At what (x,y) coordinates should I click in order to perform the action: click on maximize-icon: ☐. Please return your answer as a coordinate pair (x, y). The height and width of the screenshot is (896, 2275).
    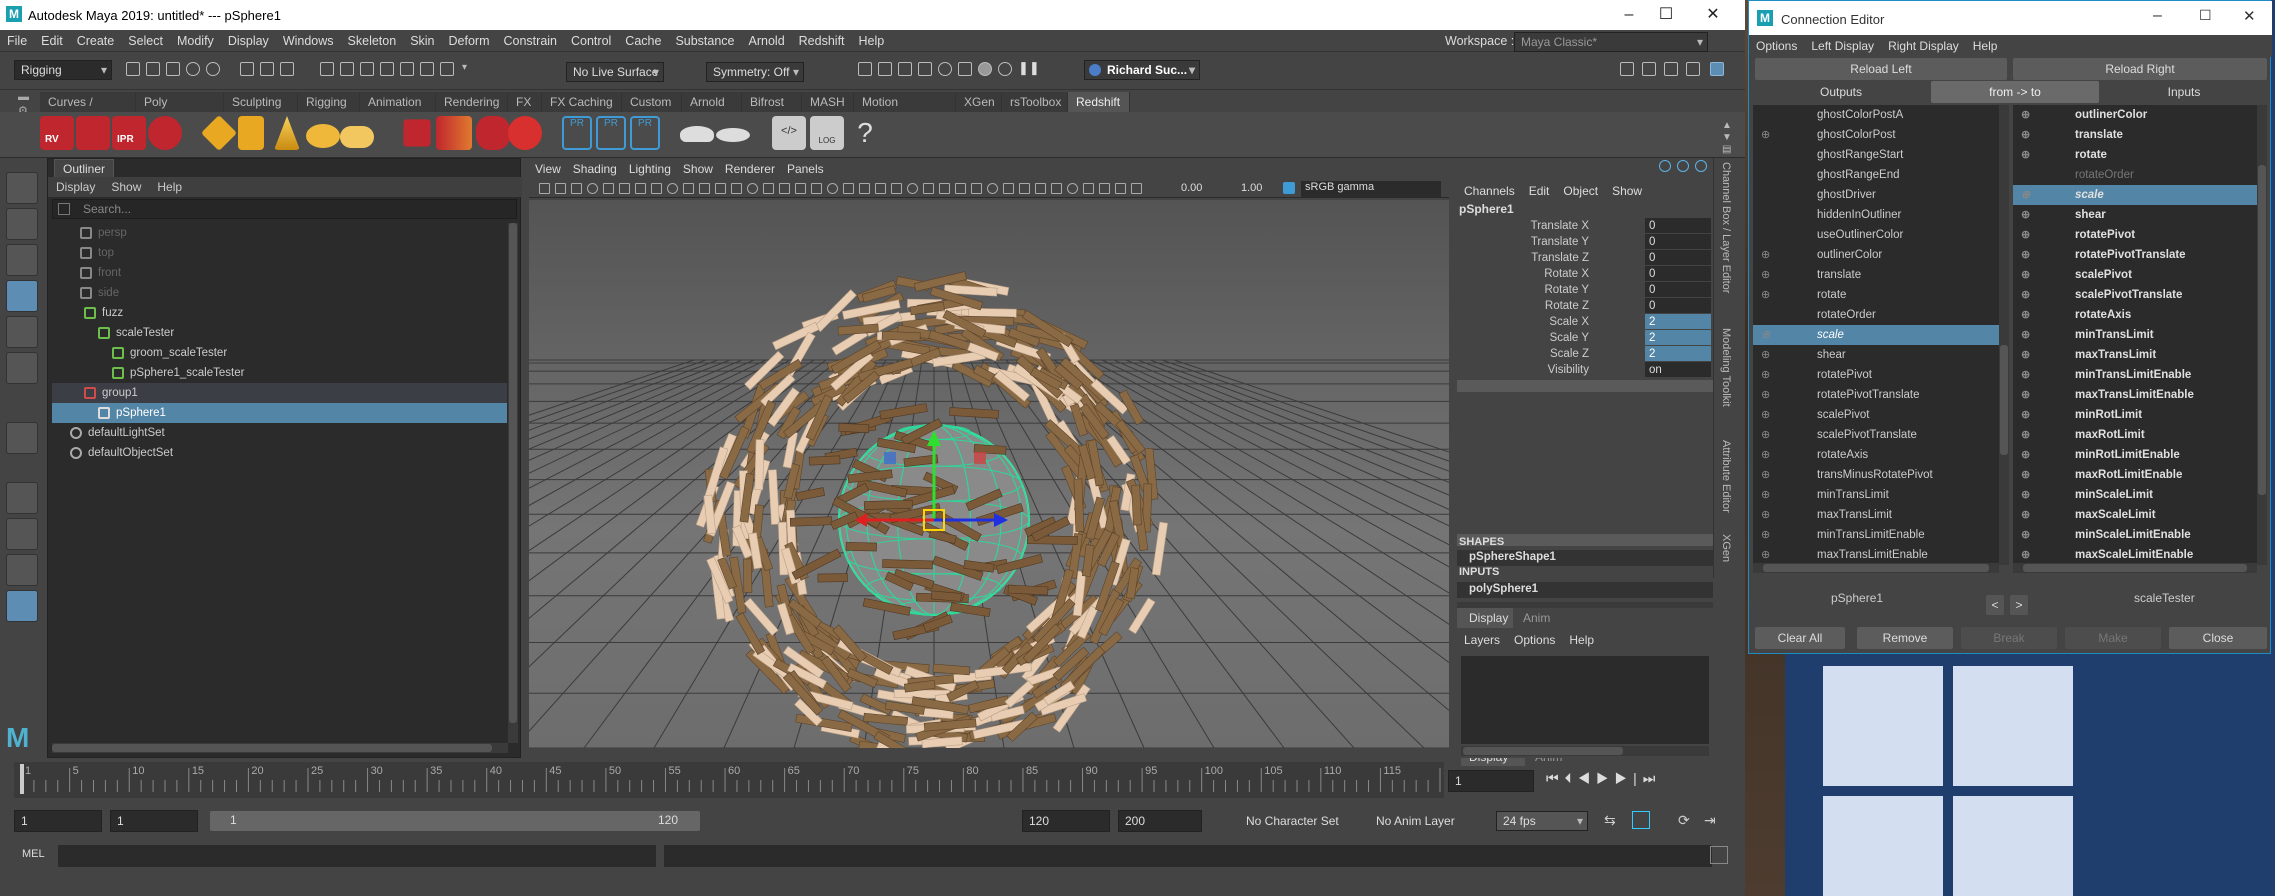
    Looking at the image, I should click on (1666, 15).